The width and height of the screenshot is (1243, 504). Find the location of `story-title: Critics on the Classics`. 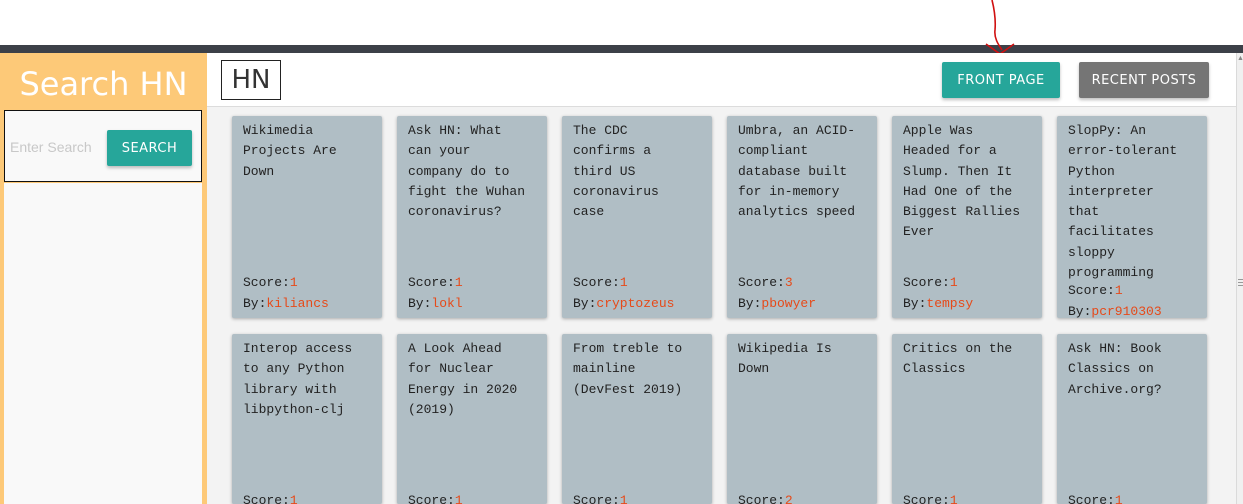

story-title: Critics on the Classics is located at coordinates (958, 359).